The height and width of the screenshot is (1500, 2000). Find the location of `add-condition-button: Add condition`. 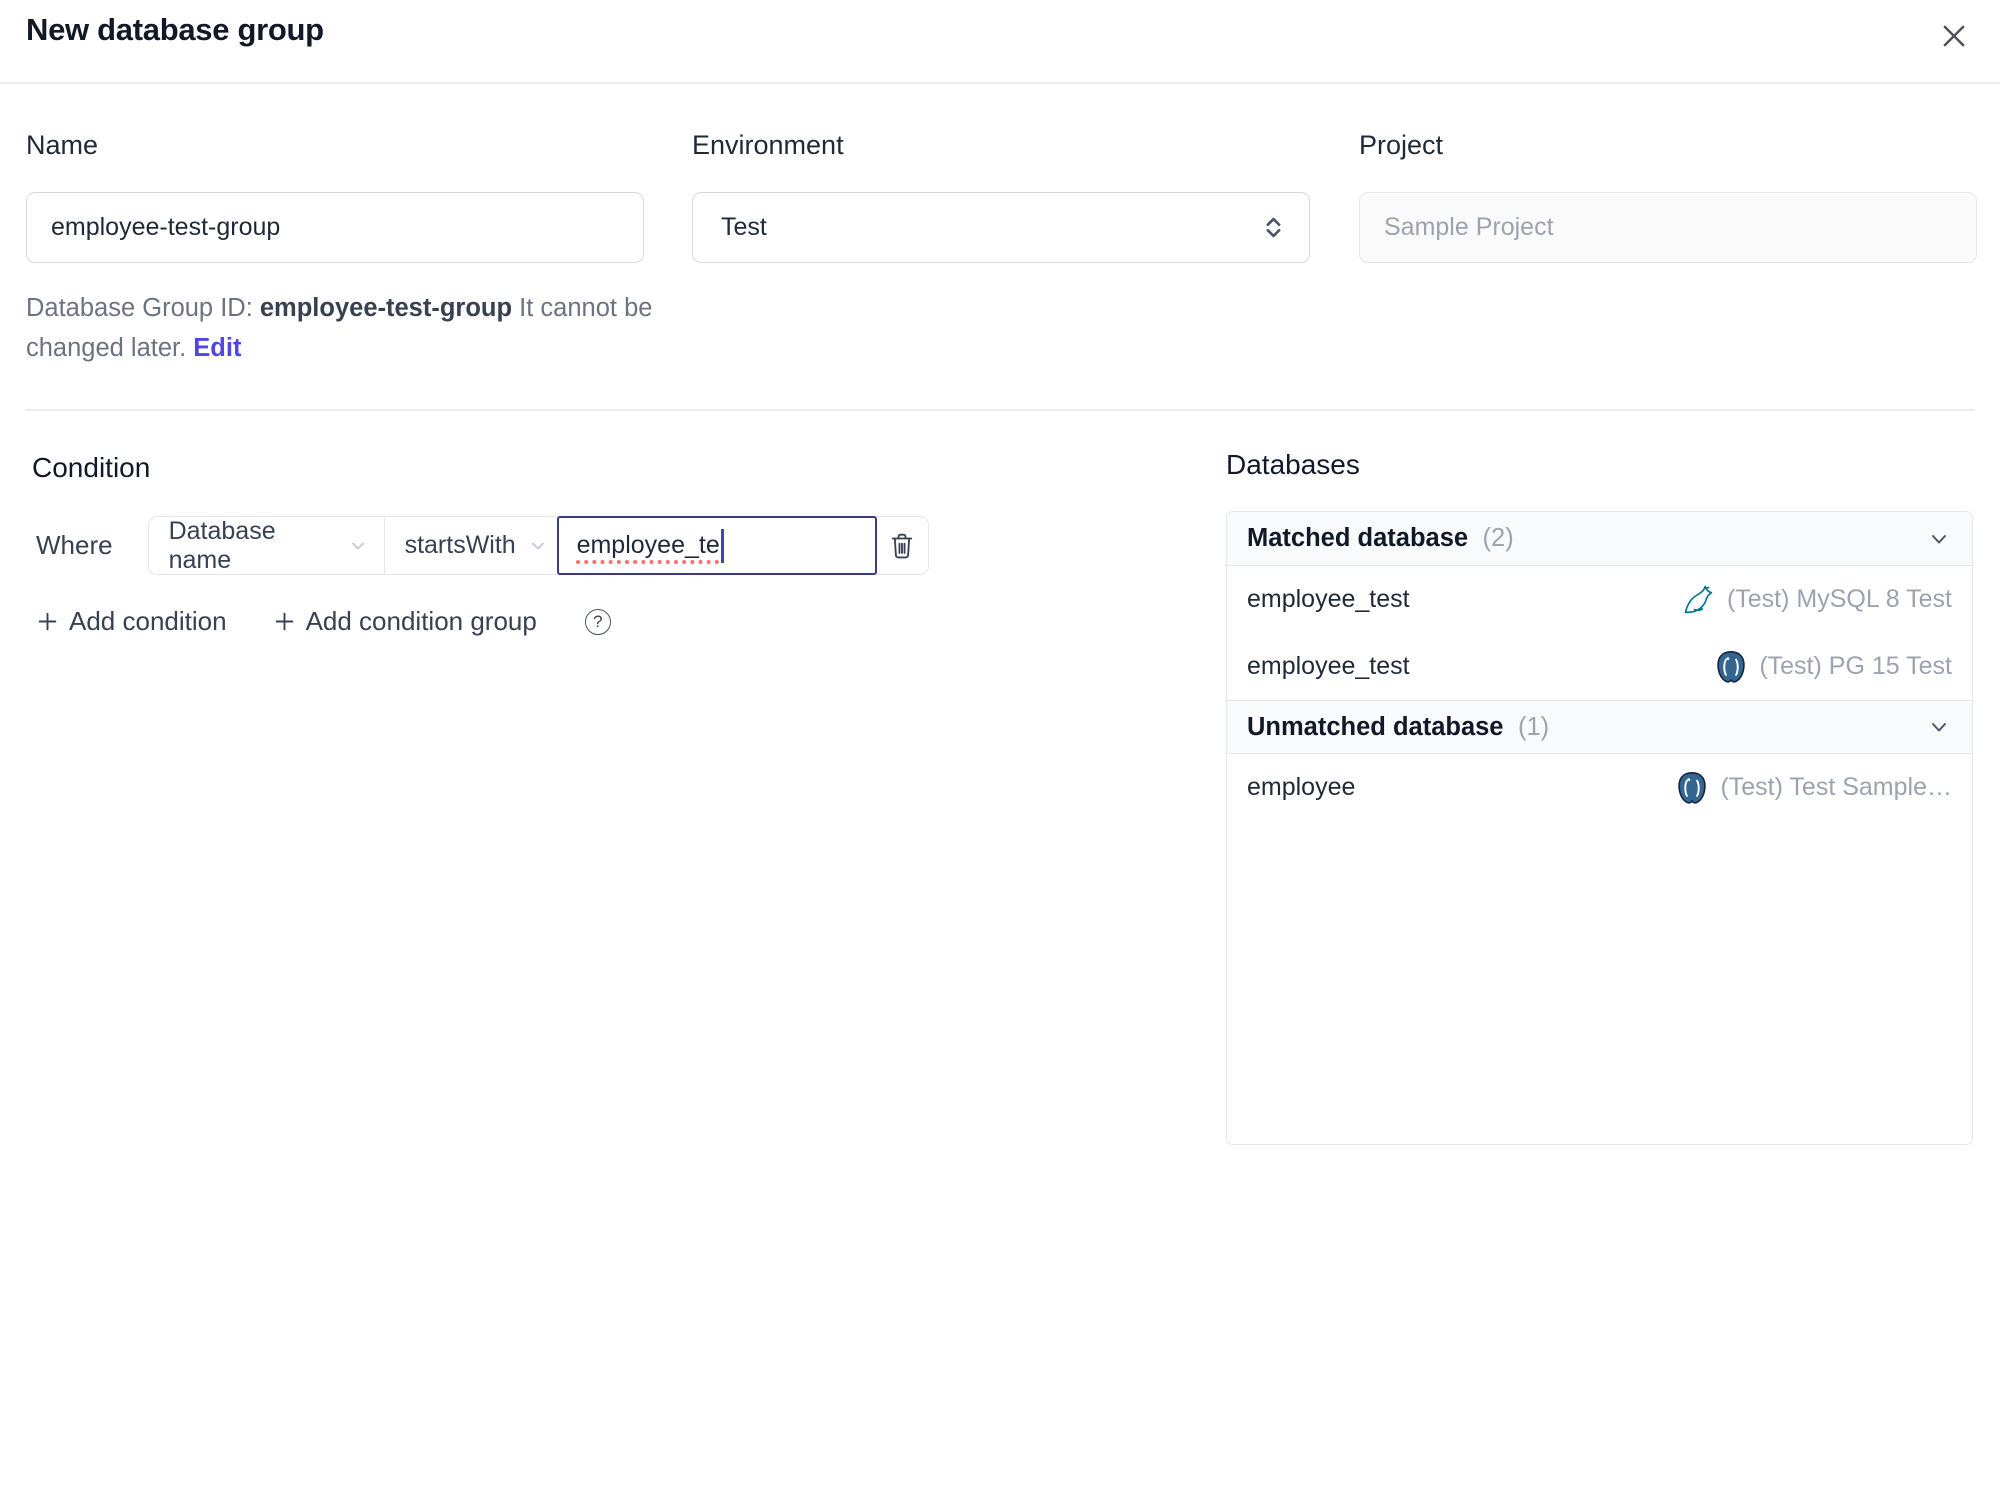

add-condition-button: Add condition is located at coordinates (131, 621).